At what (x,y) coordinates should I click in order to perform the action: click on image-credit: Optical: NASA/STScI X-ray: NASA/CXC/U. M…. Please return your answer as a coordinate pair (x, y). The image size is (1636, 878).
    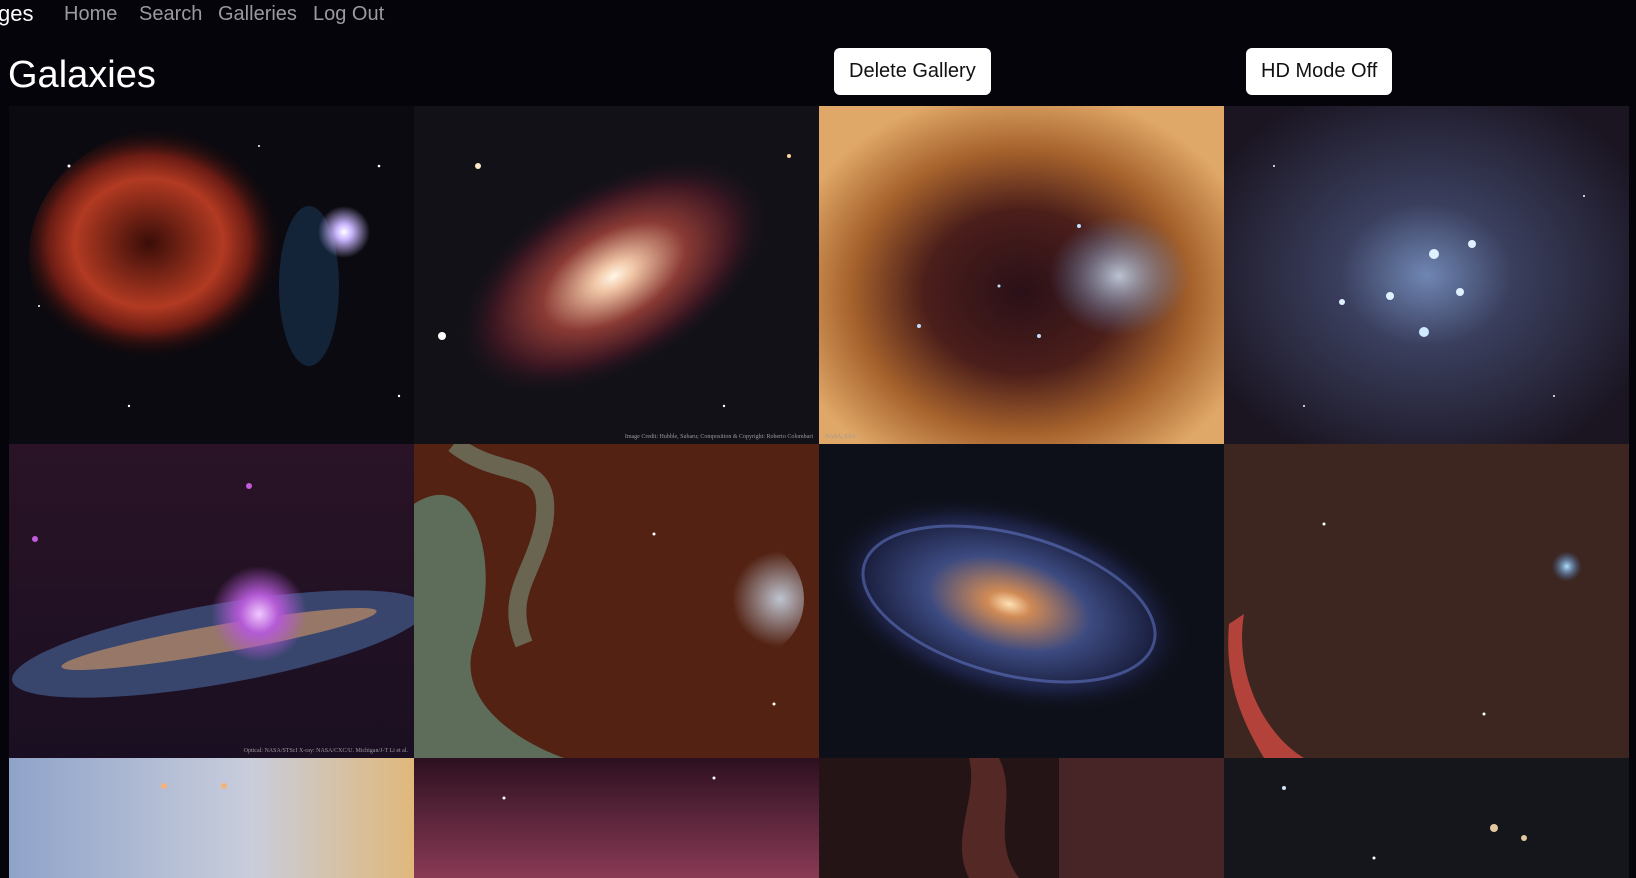
    Looking at the image, I should click on (325, 751).